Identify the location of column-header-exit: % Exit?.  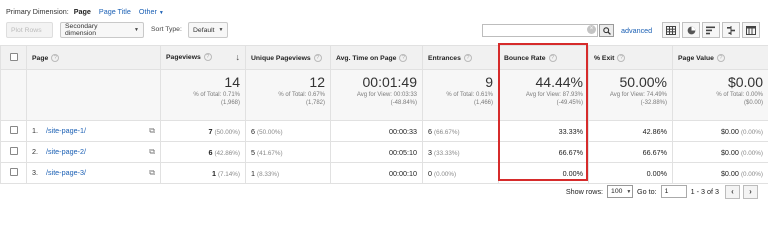
(630, 57).